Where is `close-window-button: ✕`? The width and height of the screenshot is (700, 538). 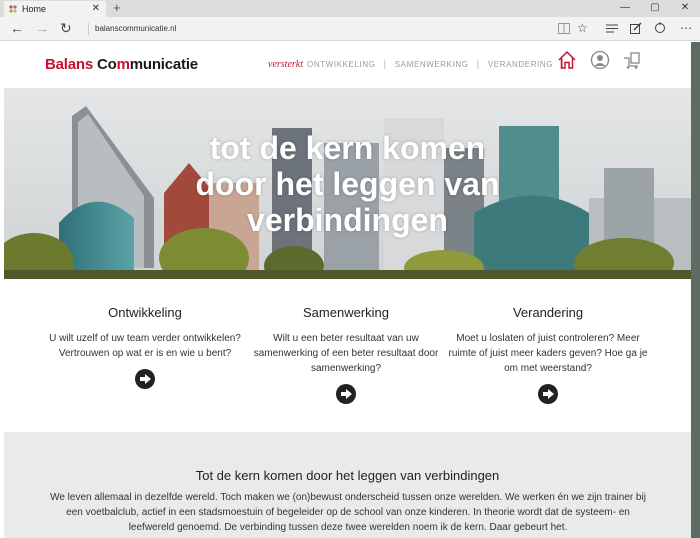 close-window-button: ✕ is located at coordinates (685, 8).